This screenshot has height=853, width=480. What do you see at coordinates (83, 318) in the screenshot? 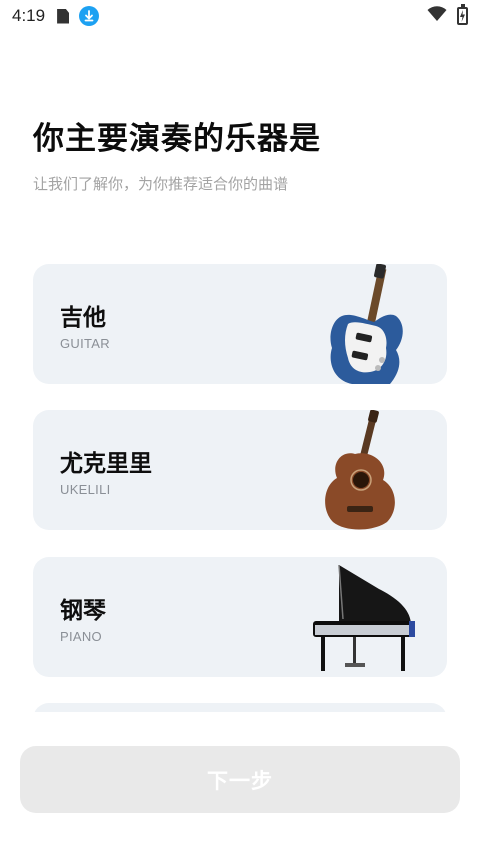
I see `instrument-name: 吉他` at bounding box center [83, 318].